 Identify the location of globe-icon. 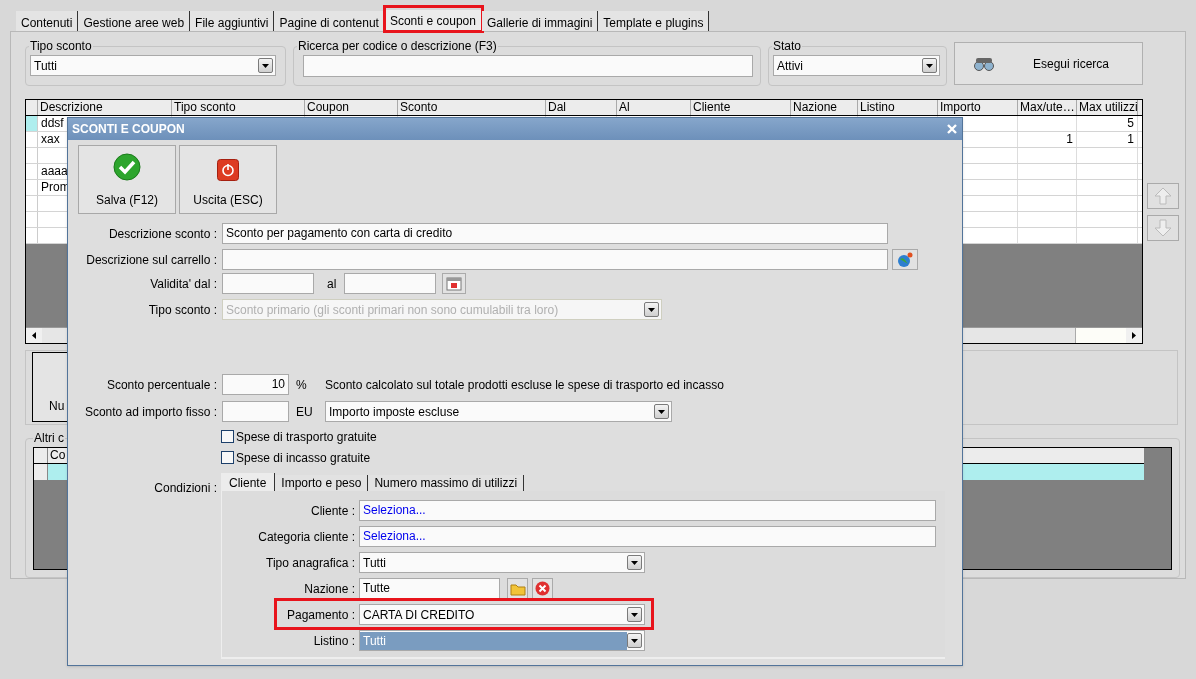
(905, 259).